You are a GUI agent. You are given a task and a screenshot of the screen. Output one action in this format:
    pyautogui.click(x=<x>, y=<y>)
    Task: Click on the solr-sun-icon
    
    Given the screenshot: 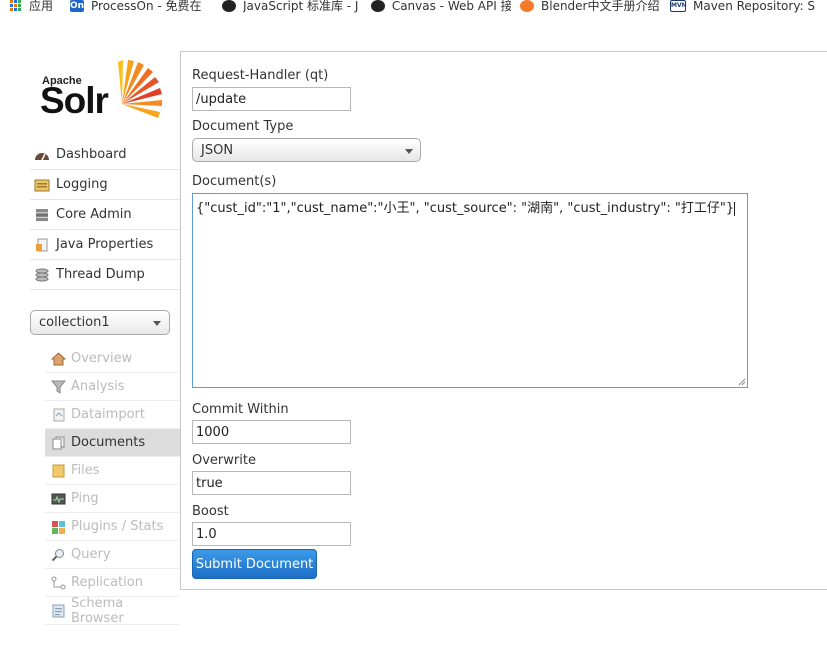 What is the action you would take?
    pyautogui.click(x=140, y=89)
    